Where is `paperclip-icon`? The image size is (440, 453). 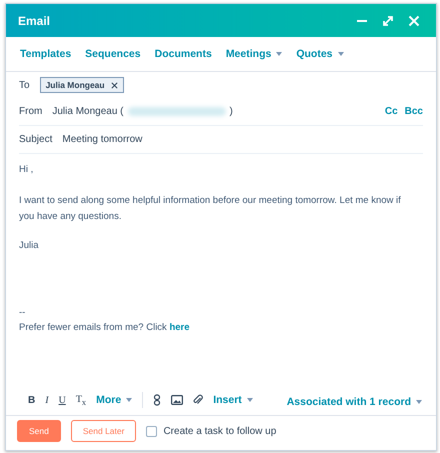
paperclip-icon is located at coordinates (198, 400).